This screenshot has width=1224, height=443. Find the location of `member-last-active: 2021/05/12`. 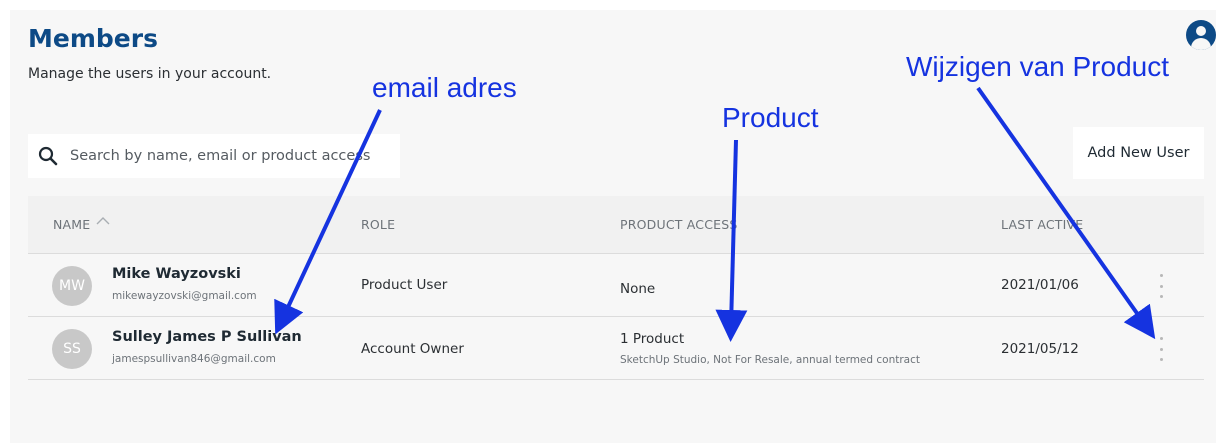

member-last-active: 2021/05/12 is located at coordinates (1040, 349).